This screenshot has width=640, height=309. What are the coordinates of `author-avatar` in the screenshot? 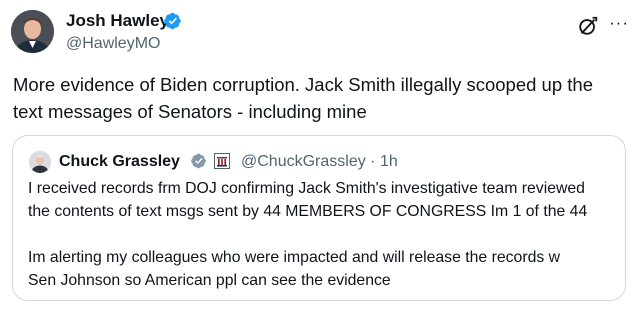 It's located at (32, 31).